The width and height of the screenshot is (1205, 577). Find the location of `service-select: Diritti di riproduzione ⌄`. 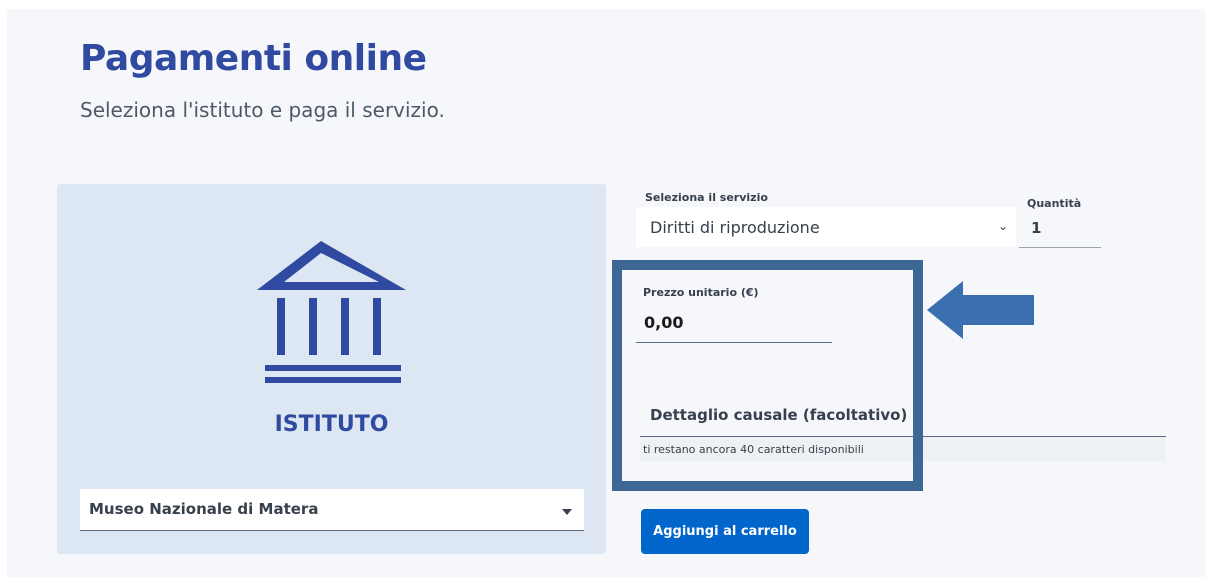

service-select: Diritti di riproduzione ⌄ is located at coordinates (826, 227).